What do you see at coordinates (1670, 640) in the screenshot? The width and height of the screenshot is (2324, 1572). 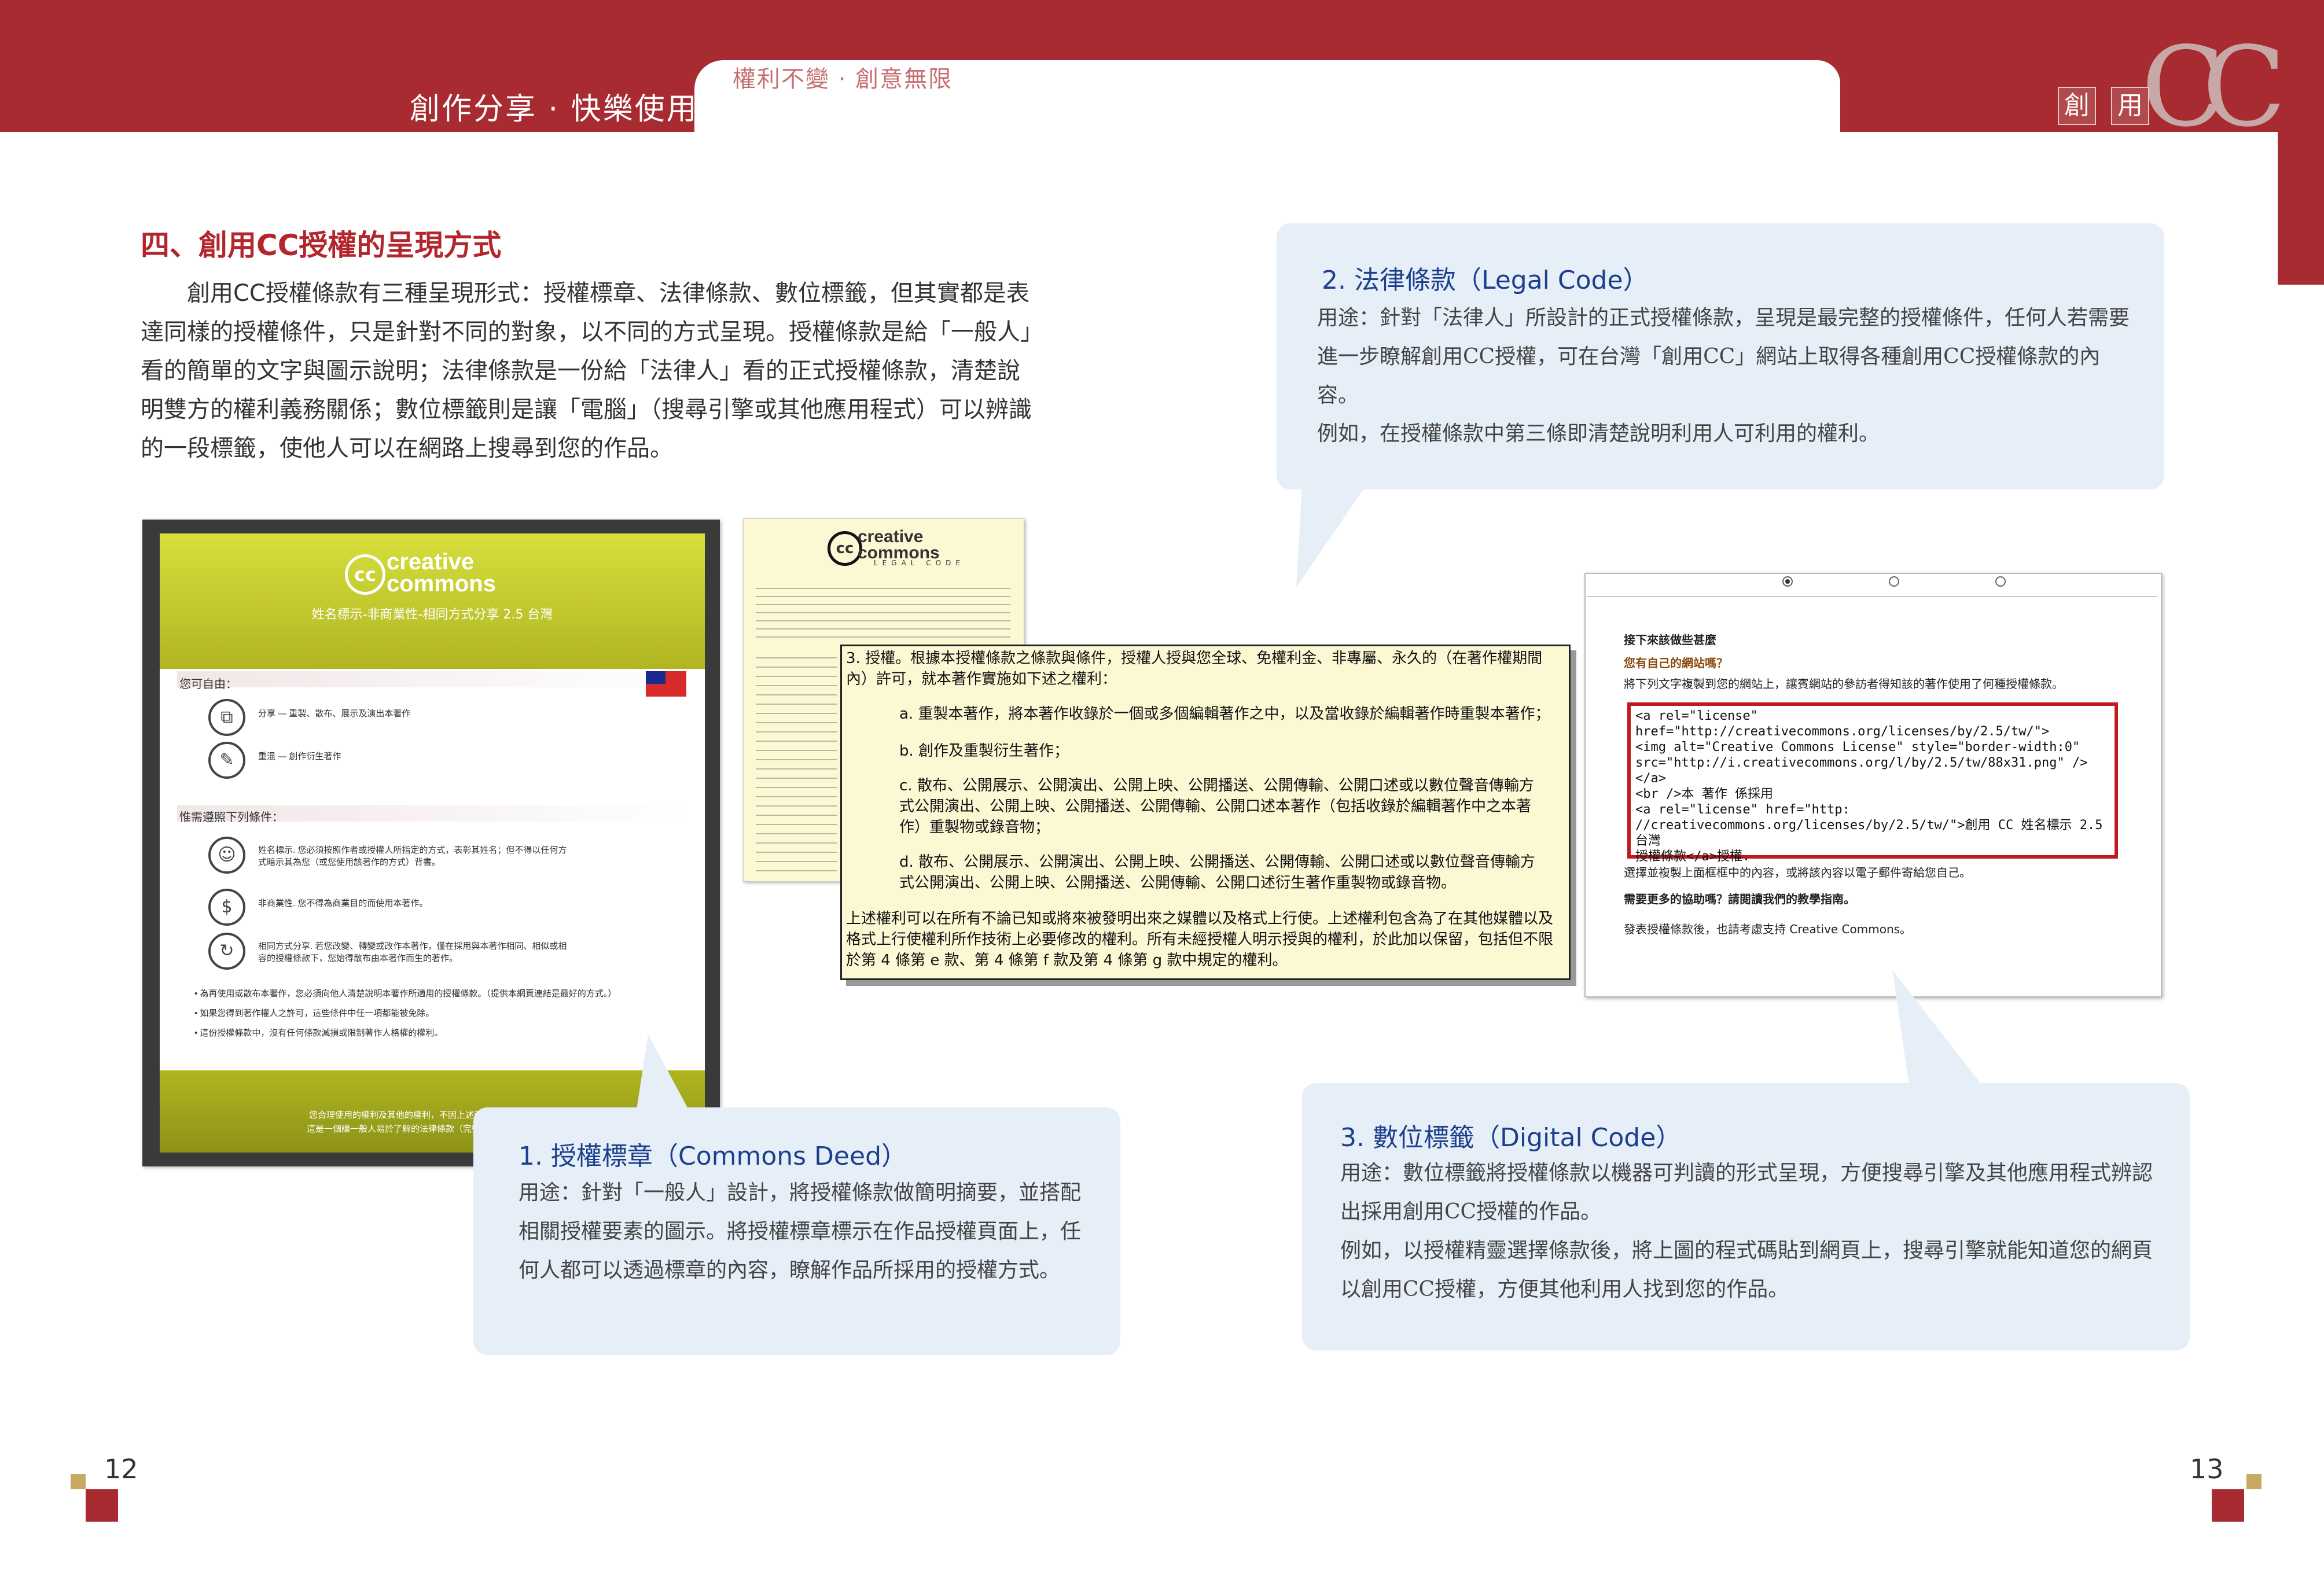 I see `code-heading: 接下來該做些甚麼` at bounding box center [1670, 640].